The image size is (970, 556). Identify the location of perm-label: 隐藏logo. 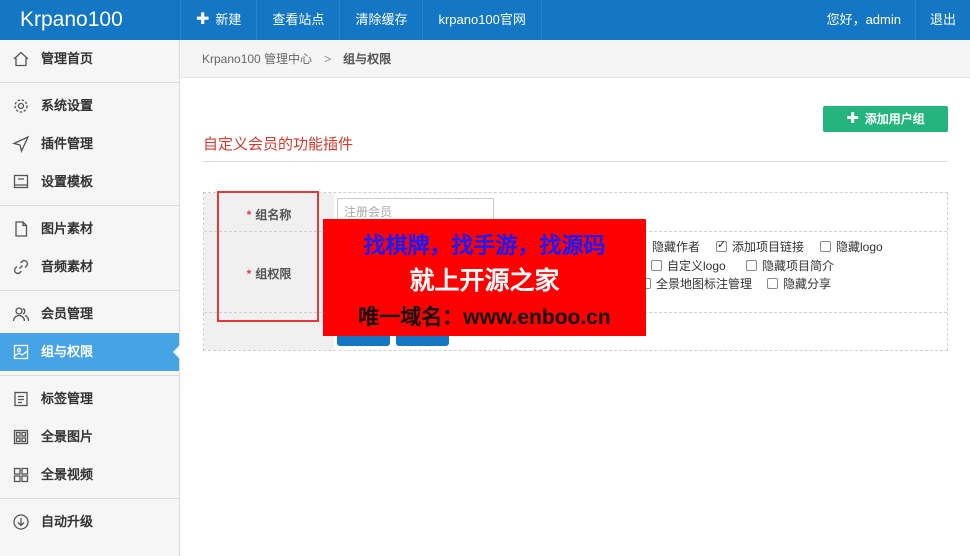
(859, 247).